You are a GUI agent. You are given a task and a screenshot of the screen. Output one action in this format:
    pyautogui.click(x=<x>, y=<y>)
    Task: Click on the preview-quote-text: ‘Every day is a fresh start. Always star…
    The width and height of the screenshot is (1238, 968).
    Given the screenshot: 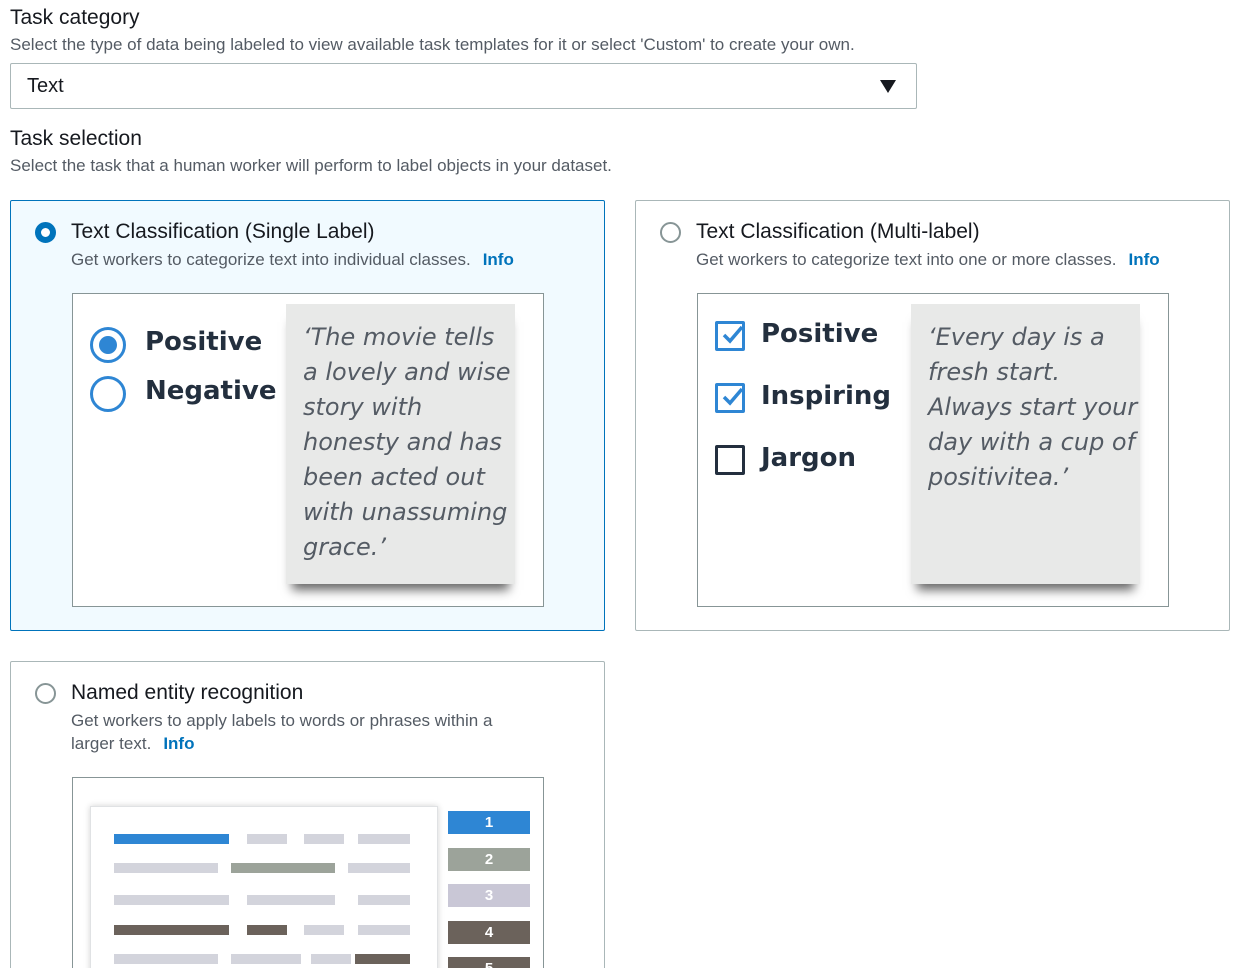 What is the action you would take?
    pyautogui.click(x=1033, y=407)
    